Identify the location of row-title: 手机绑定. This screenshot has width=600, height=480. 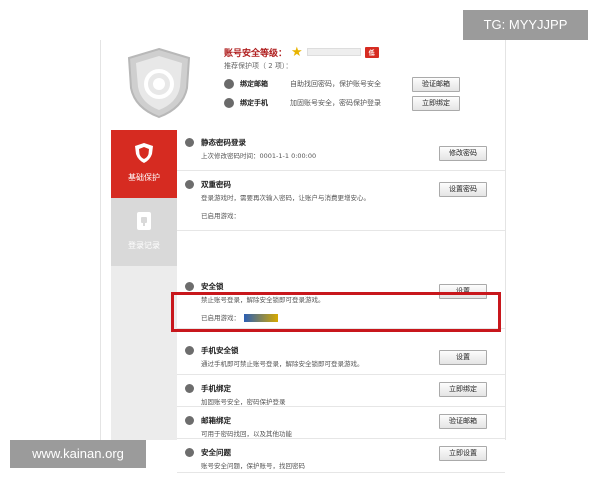
(216, 388).